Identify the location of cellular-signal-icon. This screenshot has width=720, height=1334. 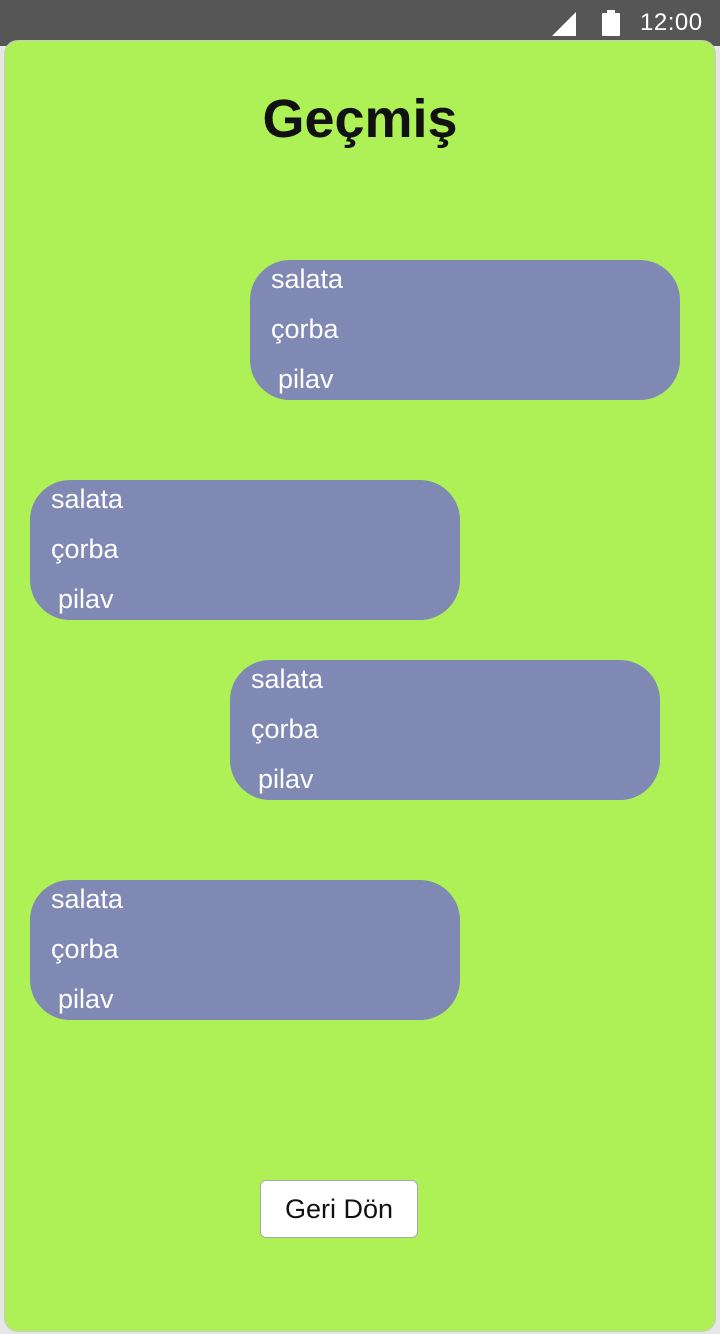
(564, 24).